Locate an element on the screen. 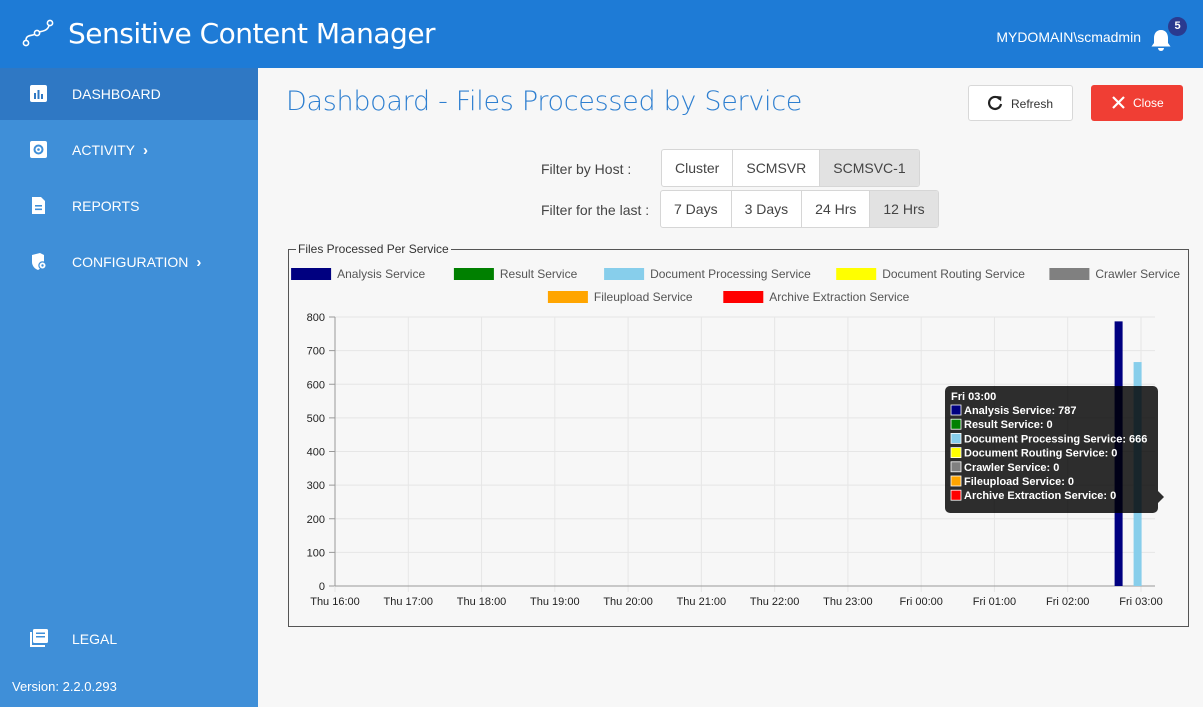 Image resolution: width=1203 pixels, height=707 pixels. x-tick-label: Fri 01:00 is located at coordinates (994, 602).